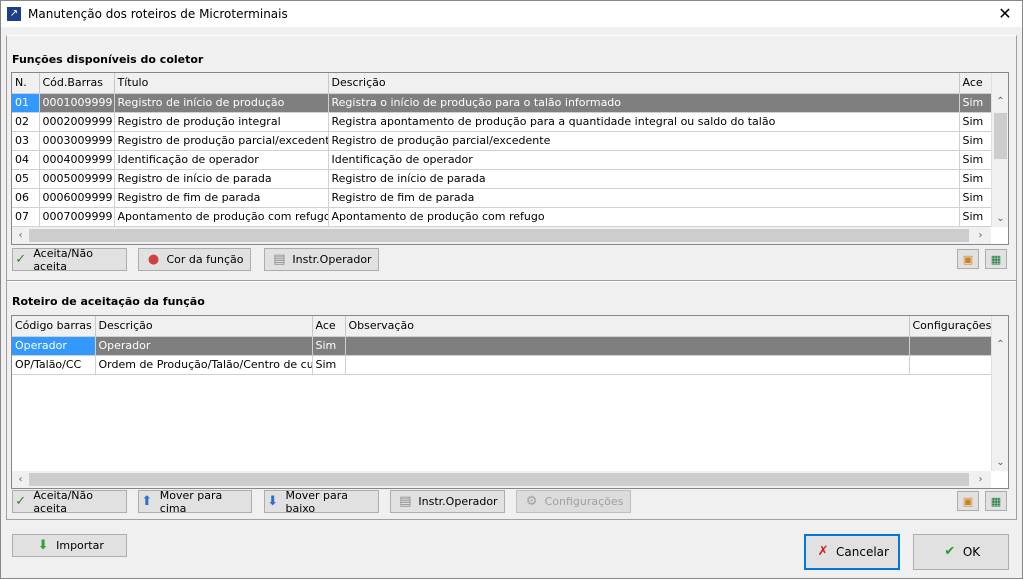 This screenshot has width=1023, height=579. I want to click on divider, so click(511, 281).